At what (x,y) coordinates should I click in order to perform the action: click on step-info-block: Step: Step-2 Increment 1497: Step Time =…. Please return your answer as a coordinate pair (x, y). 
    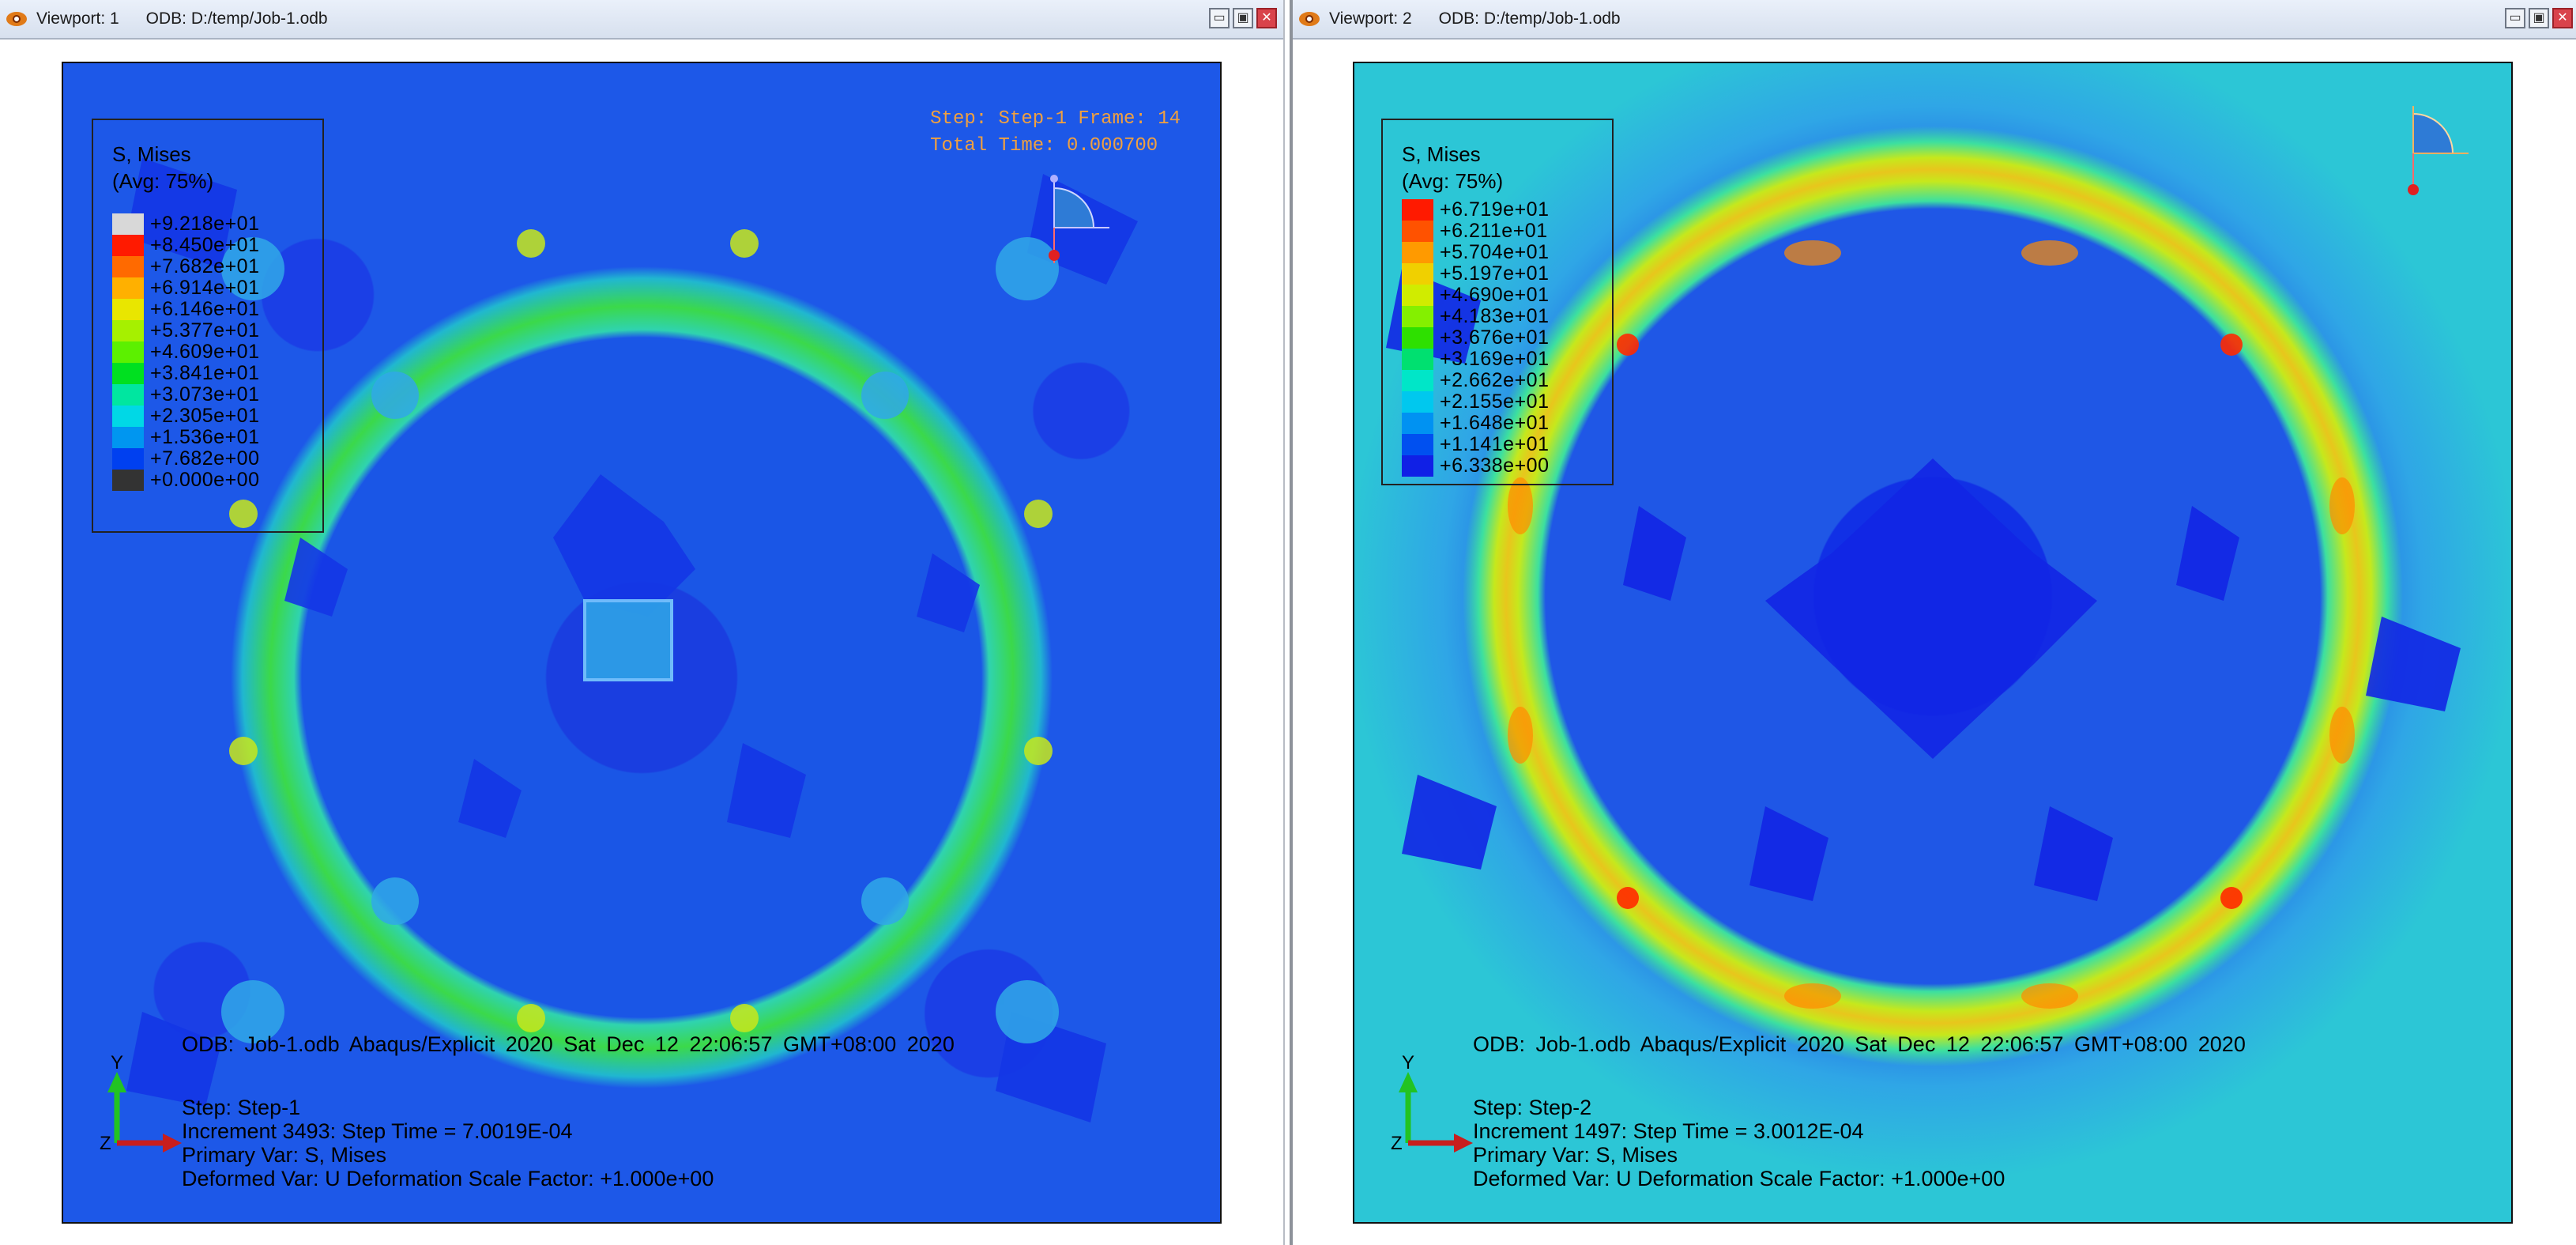
    Looking at the image, I should click on (1739, 1143).